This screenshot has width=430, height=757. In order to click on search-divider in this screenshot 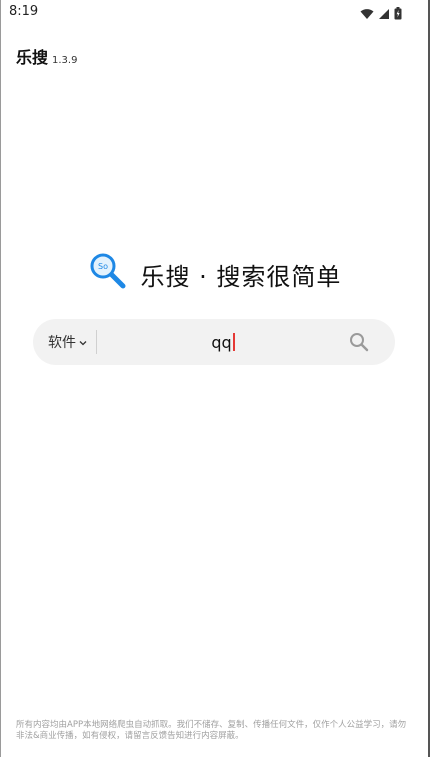, I will do `click(96, 342)`.